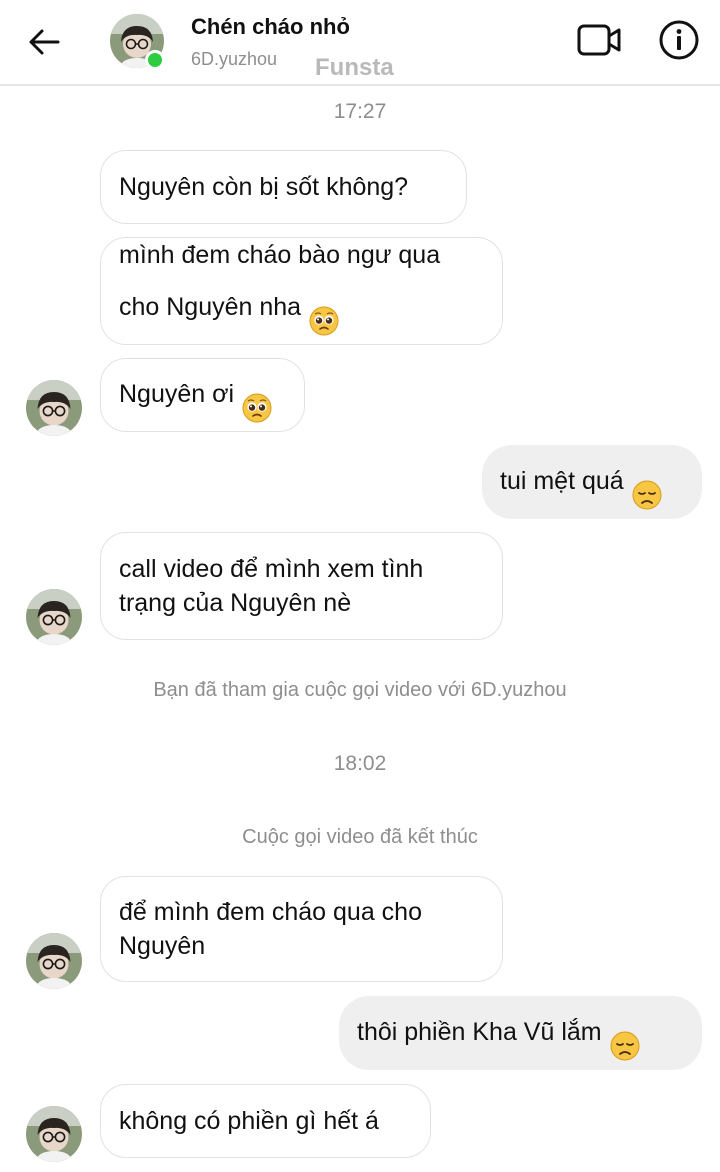 Image resolution: width=720 pixels, height=1172 pixels. I want to click on call-ended-notice: Cuộc gọi video đã kết thúc, so click(360, 837).